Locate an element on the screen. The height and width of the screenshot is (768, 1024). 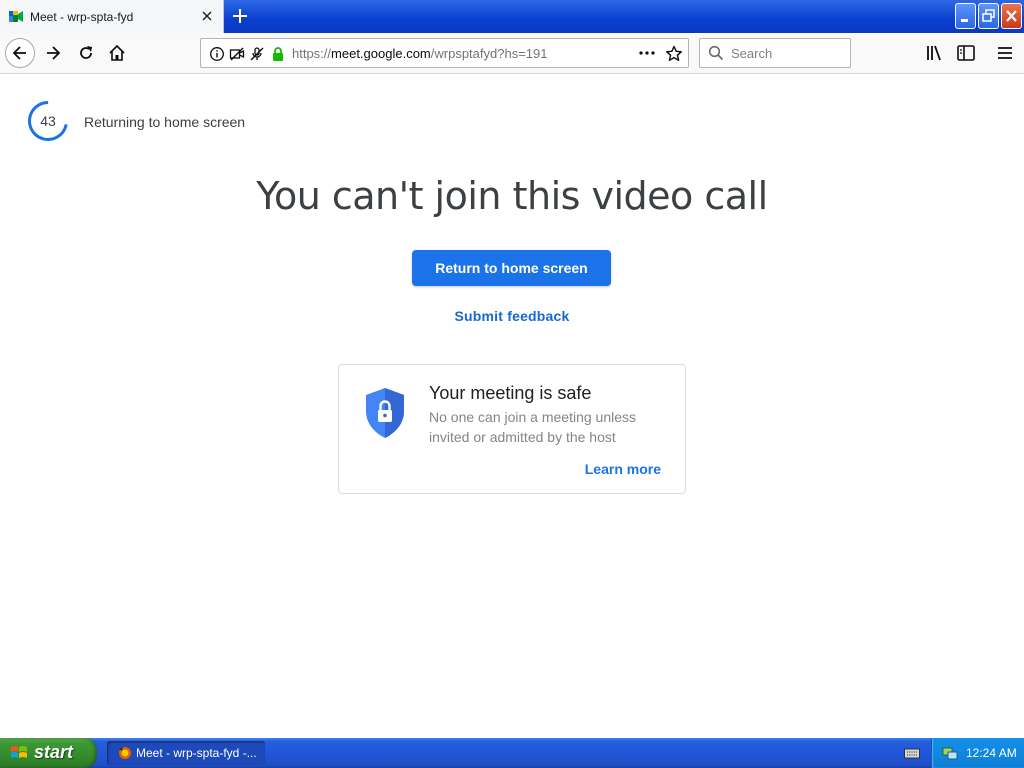
keyboard-icon is located at coordinates (912, 753).